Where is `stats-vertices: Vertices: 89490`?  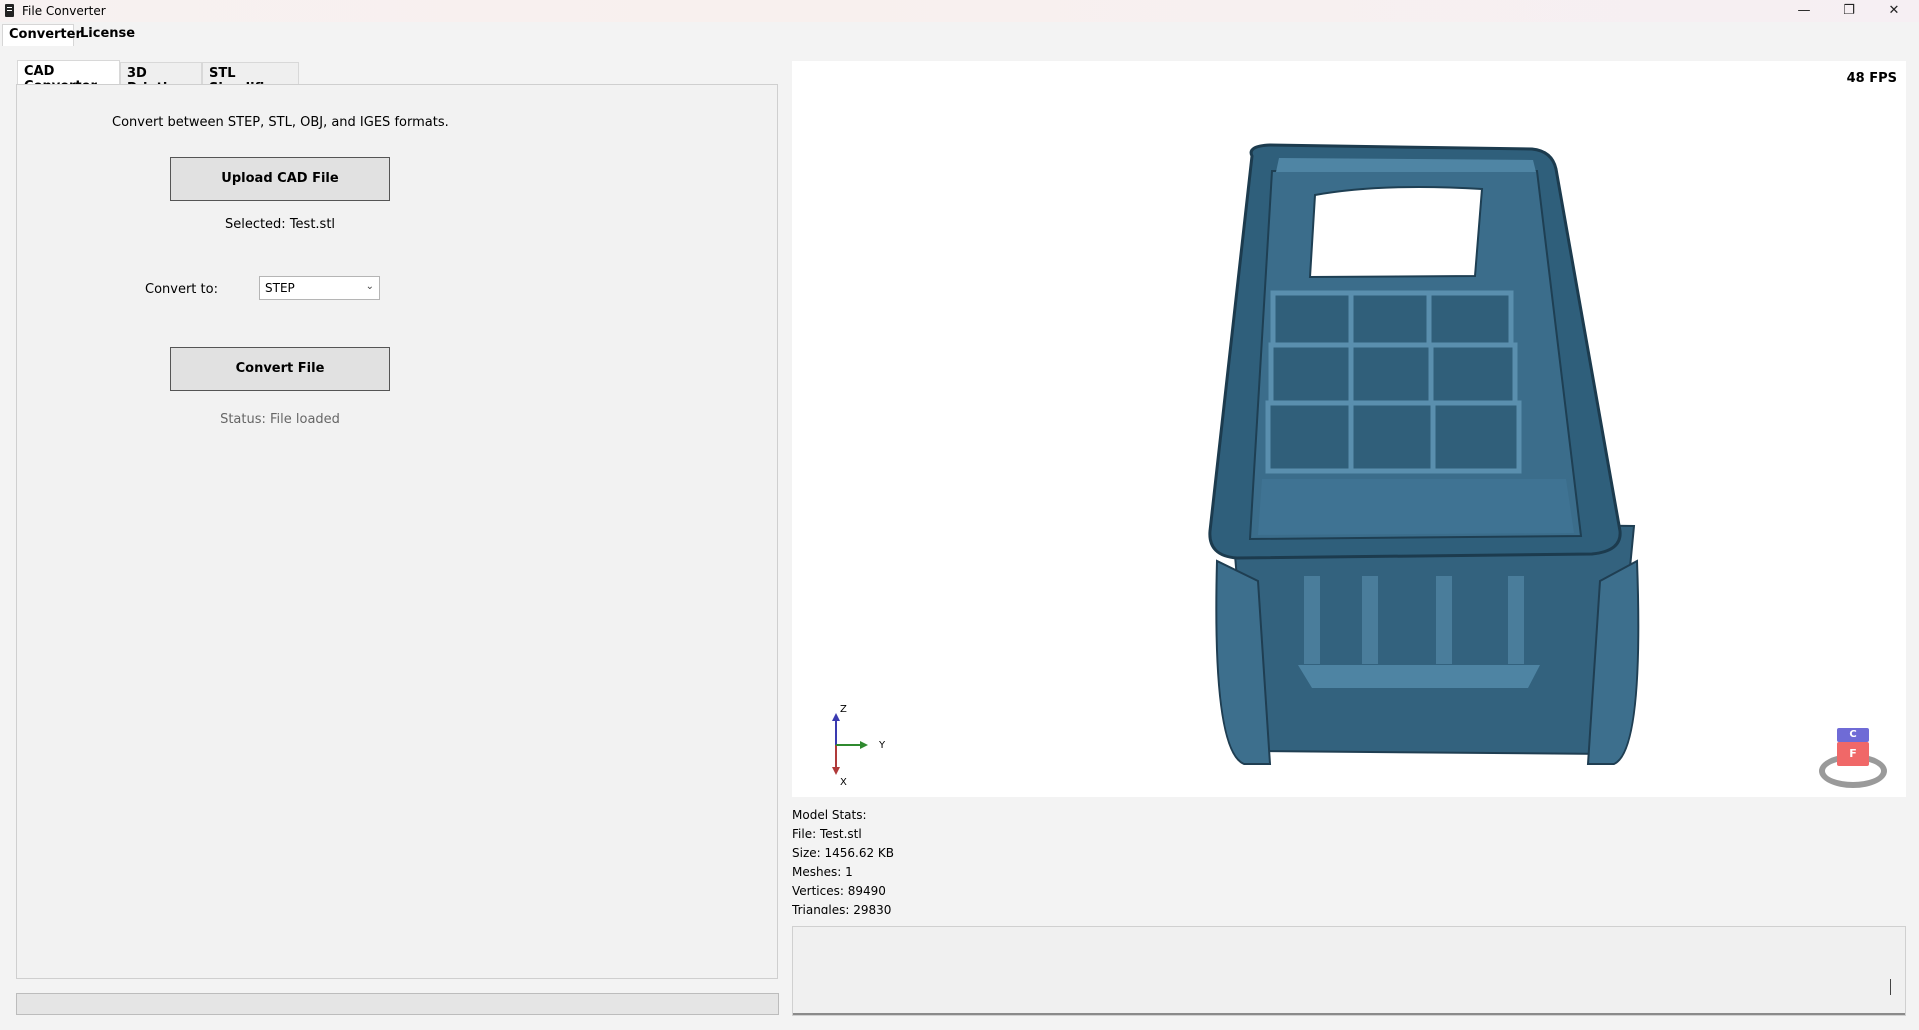 stats-vertices: Vertices: 89490 is located at coordinates (839, 891).